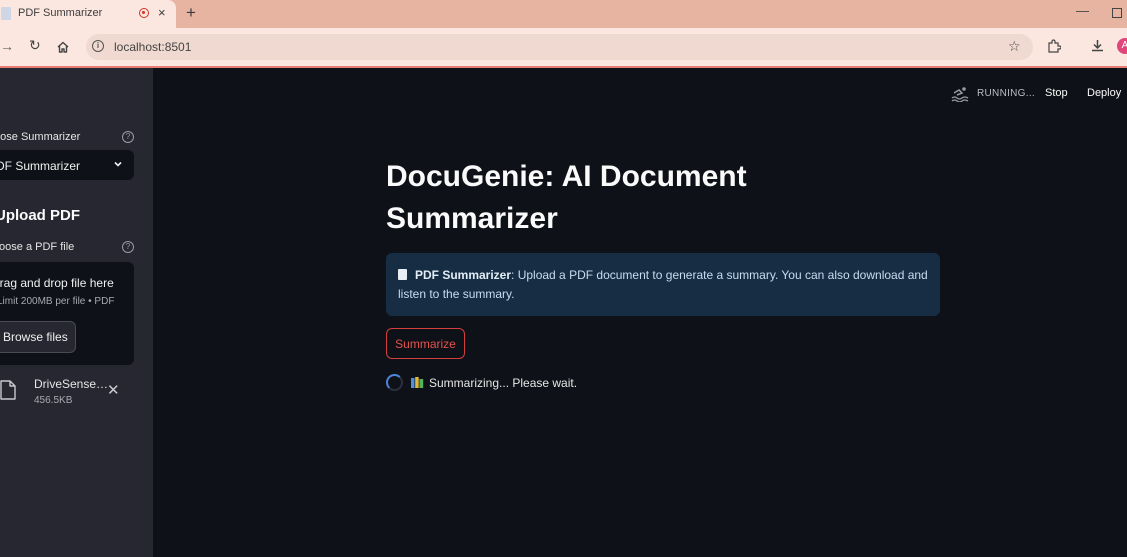  Describe the element at coordinates (57, 283) in the screenshot. I see `dropzone-title: Drag and drop file here` at that location.